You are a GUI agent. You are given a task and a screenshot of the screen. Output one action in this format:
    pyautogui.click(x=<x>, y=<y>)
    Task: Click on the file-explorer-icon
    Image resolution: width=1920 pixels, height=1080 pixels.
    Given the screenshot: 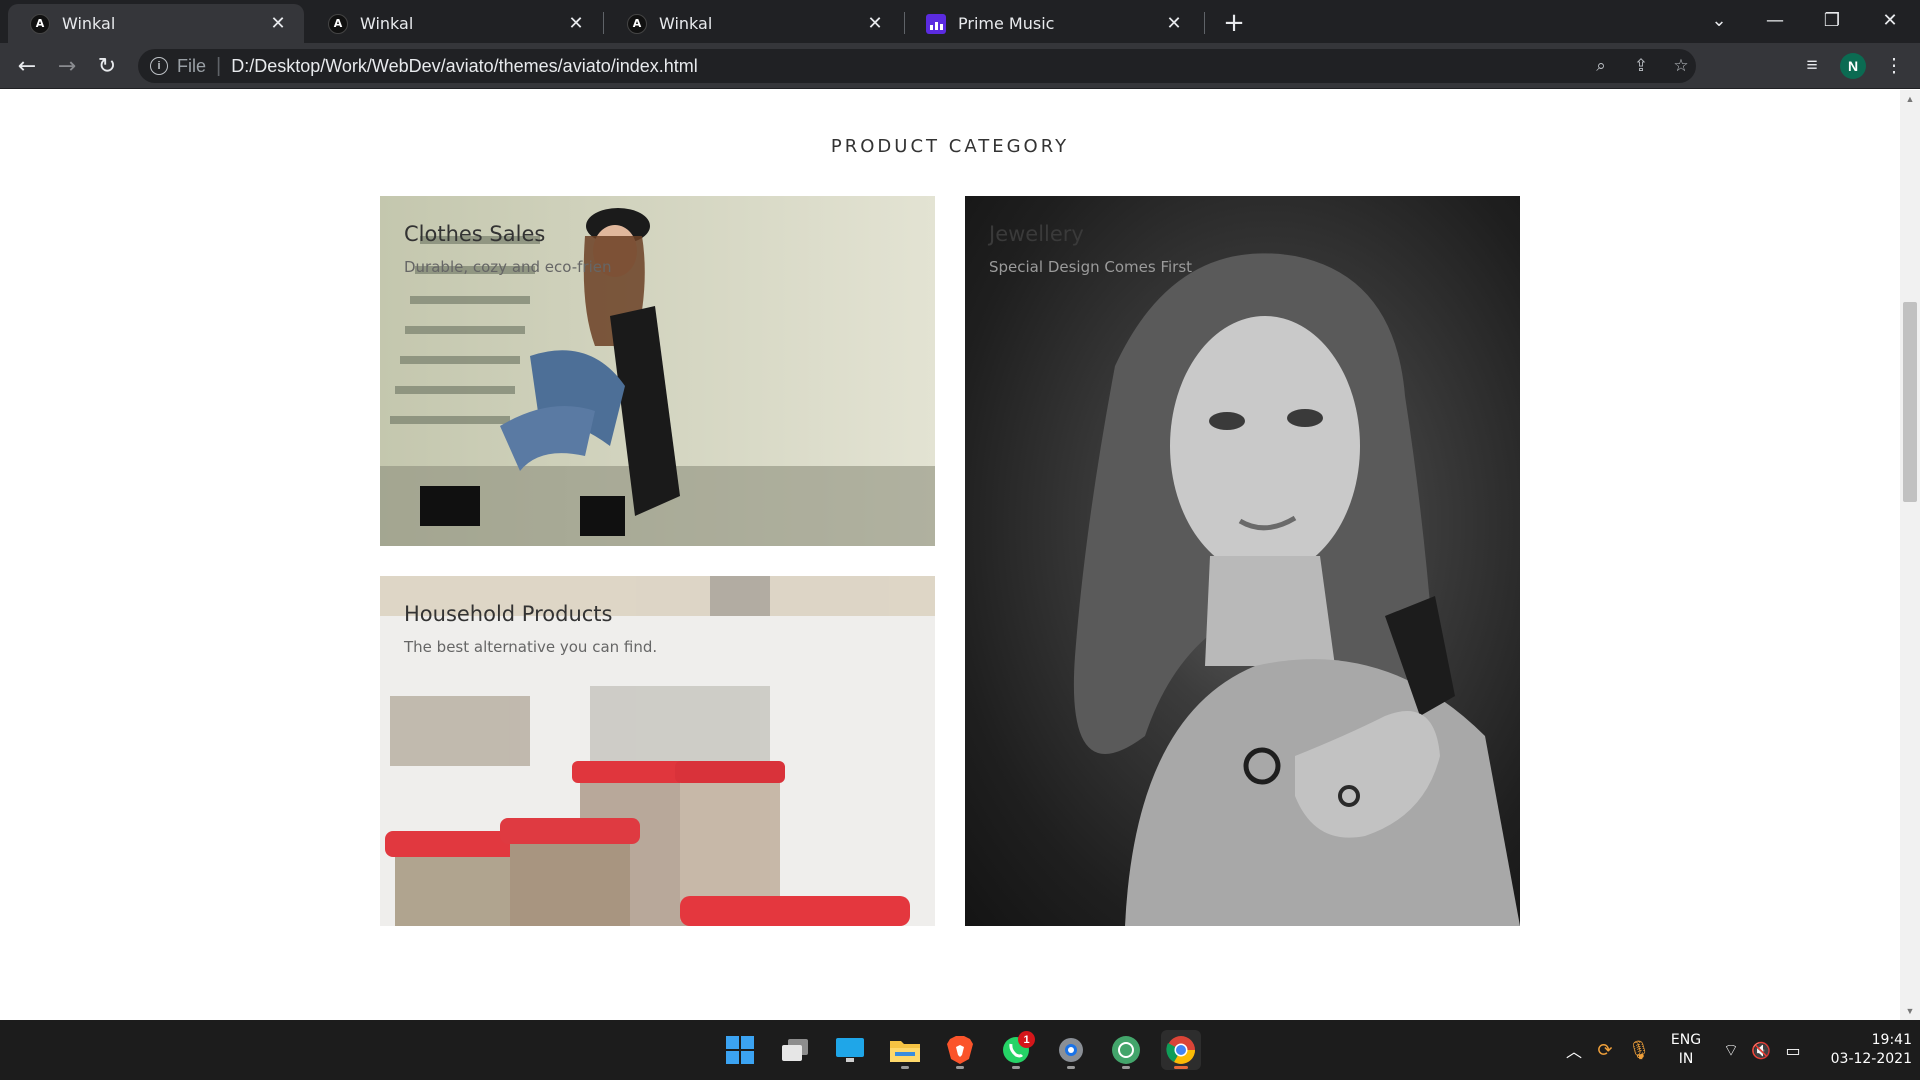 What is the action you would take?
    pyautogui.click(x=905, y=1050)
    